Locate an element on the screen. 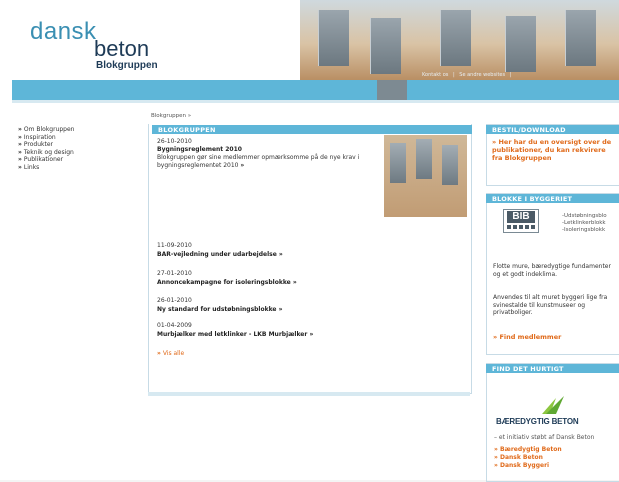 This screenshot has height=482, width=619. main-heading: BLOKGRUPPEN is located at coordinates (187, 130).